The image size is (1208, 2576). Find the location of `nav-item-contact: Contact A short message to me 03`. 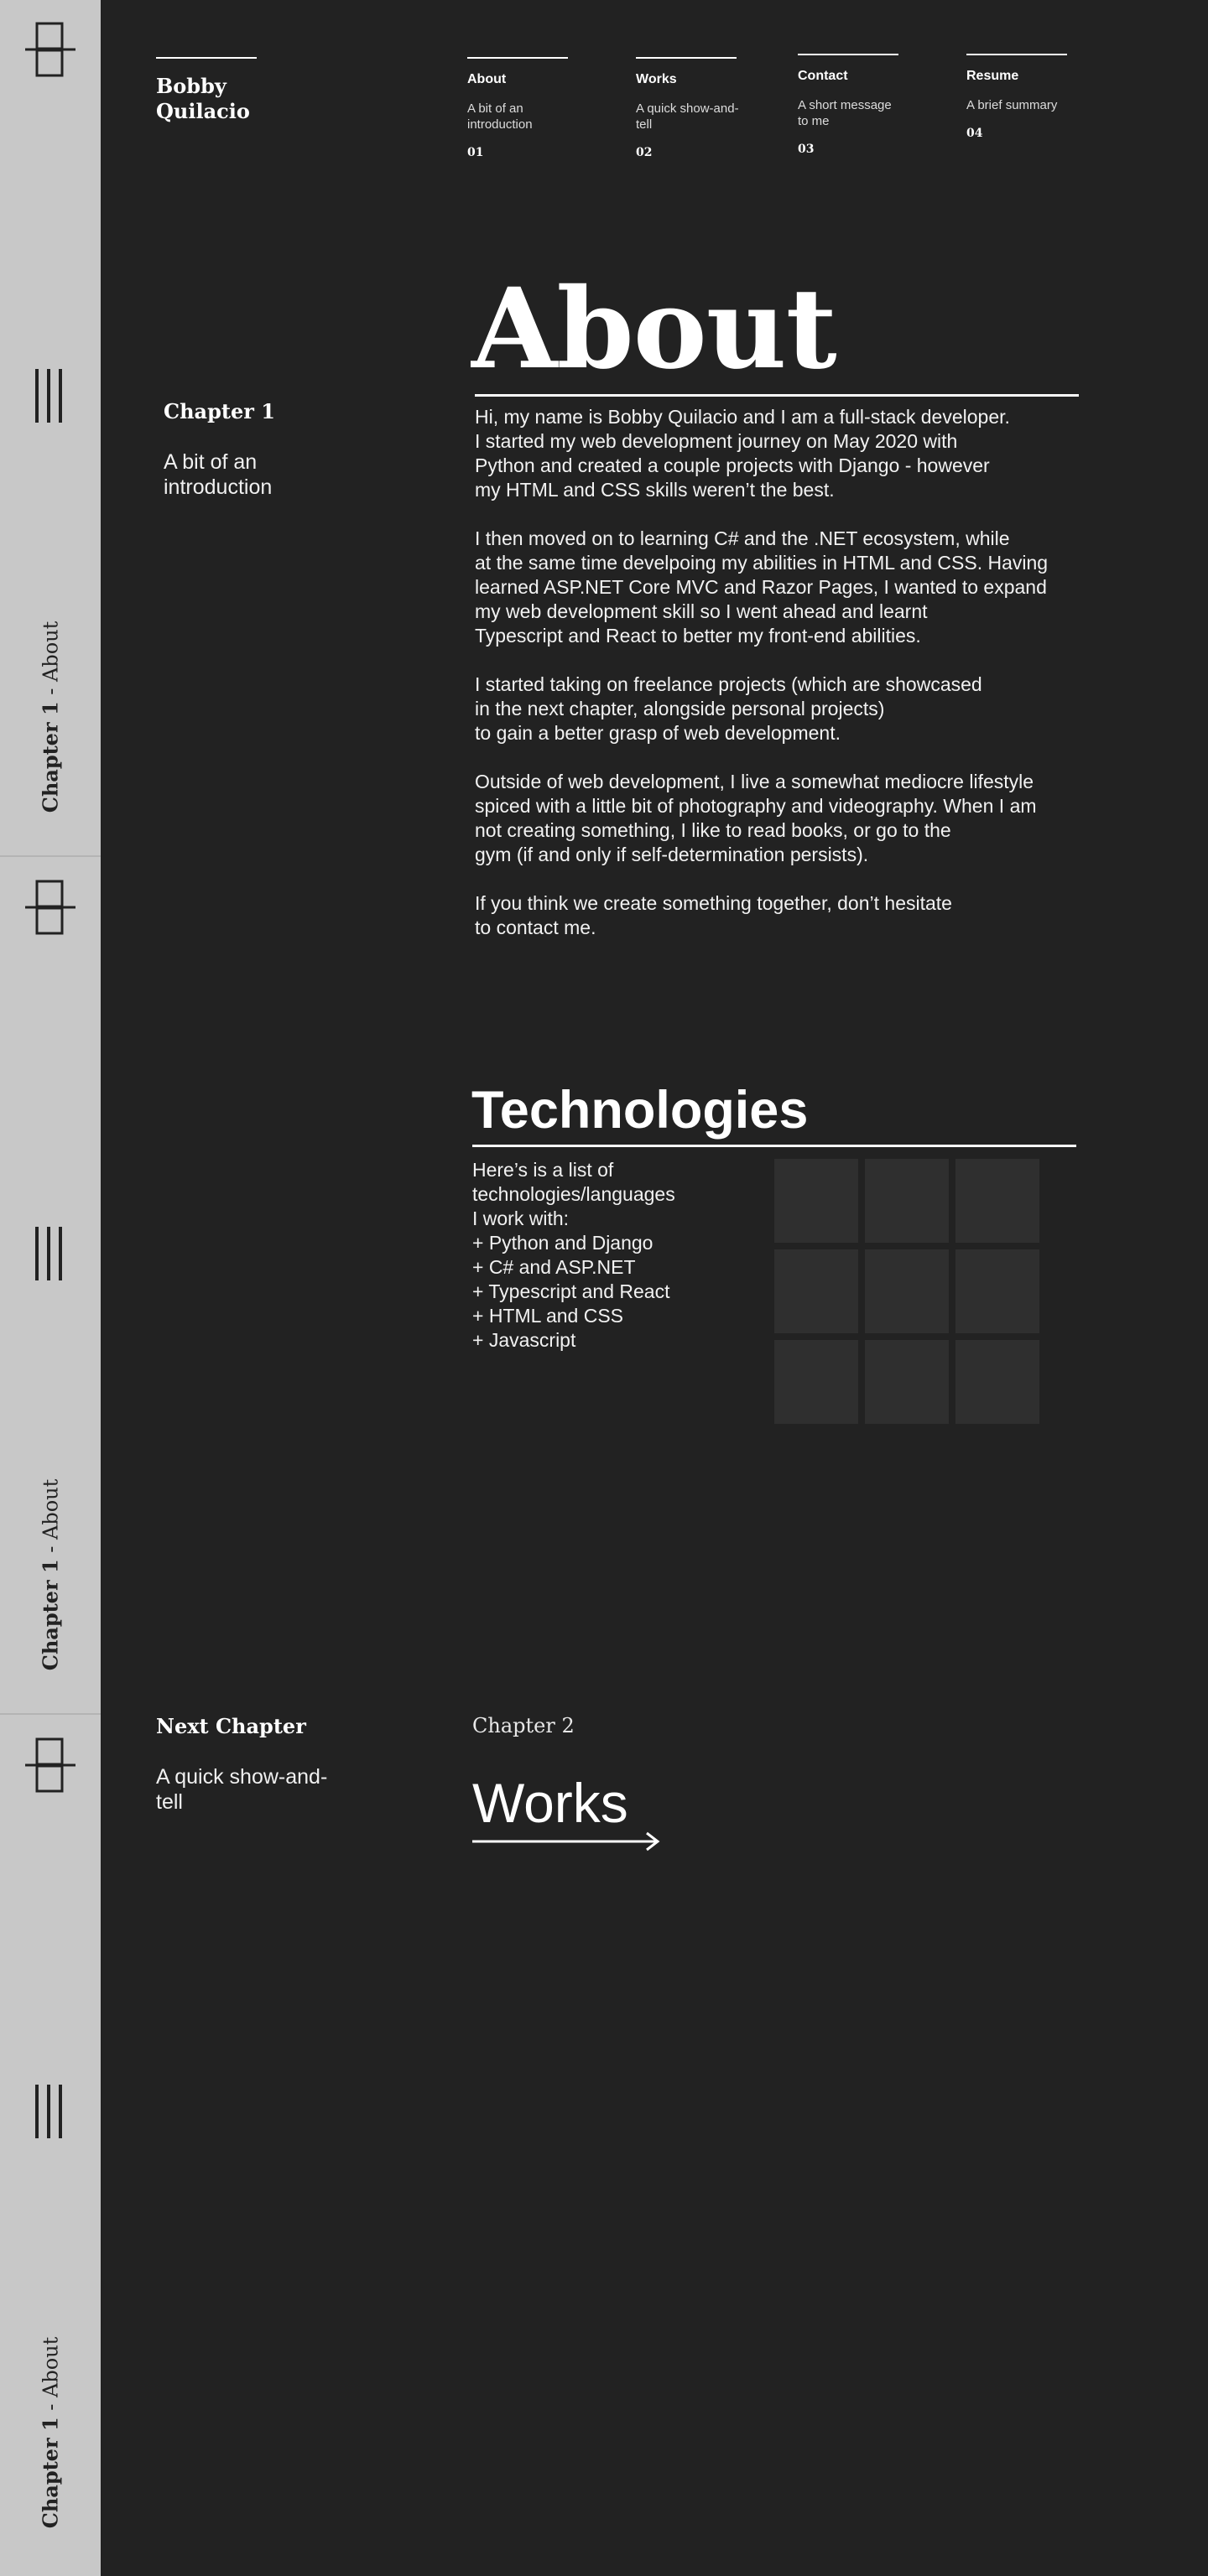

nav-item-contact: Contact A short message to me 03 is located at coordinates (851, 105).